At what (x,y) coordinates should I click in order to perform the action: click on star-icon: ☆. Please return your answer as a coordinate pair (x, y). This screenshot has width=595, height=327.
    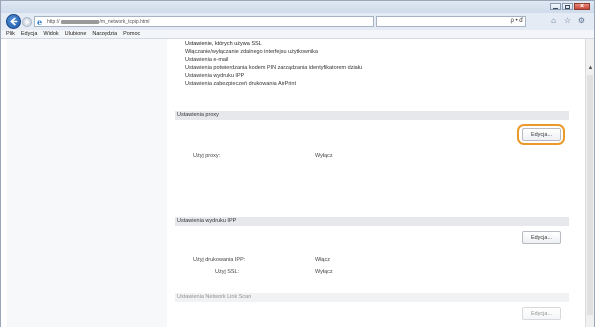
    Looking at the image, I should click on (567, 20).